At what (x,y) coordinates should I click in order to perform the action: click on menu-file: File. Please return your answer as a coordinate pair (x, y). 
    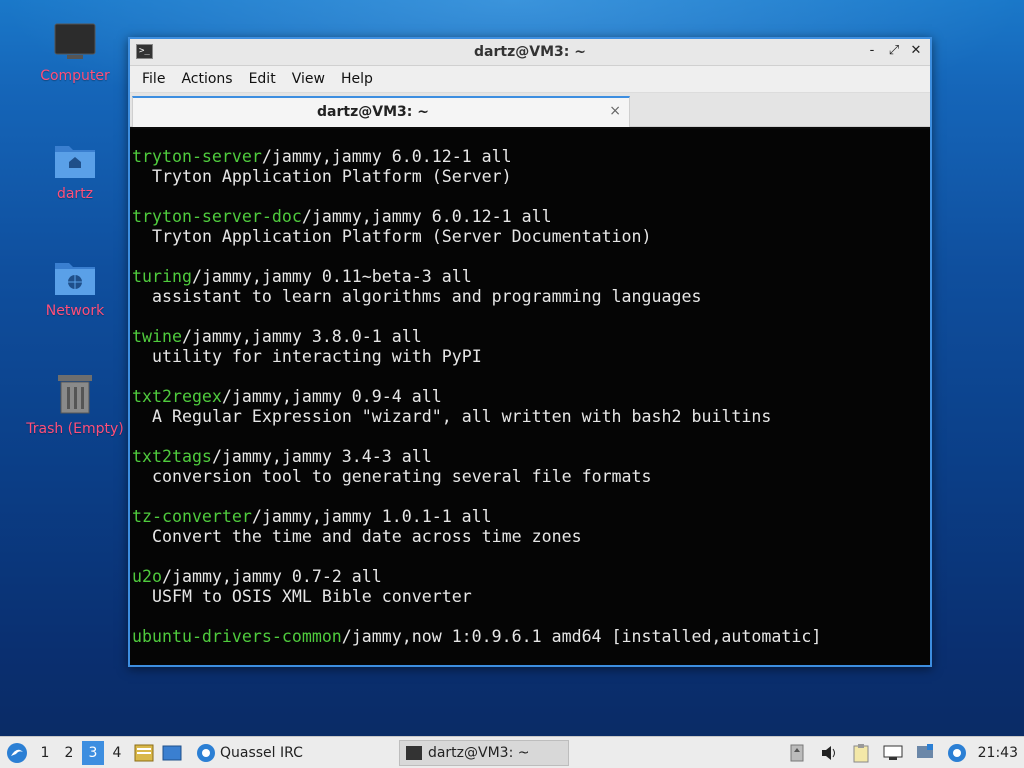
    Looking at the image, I should click on (153, 79).